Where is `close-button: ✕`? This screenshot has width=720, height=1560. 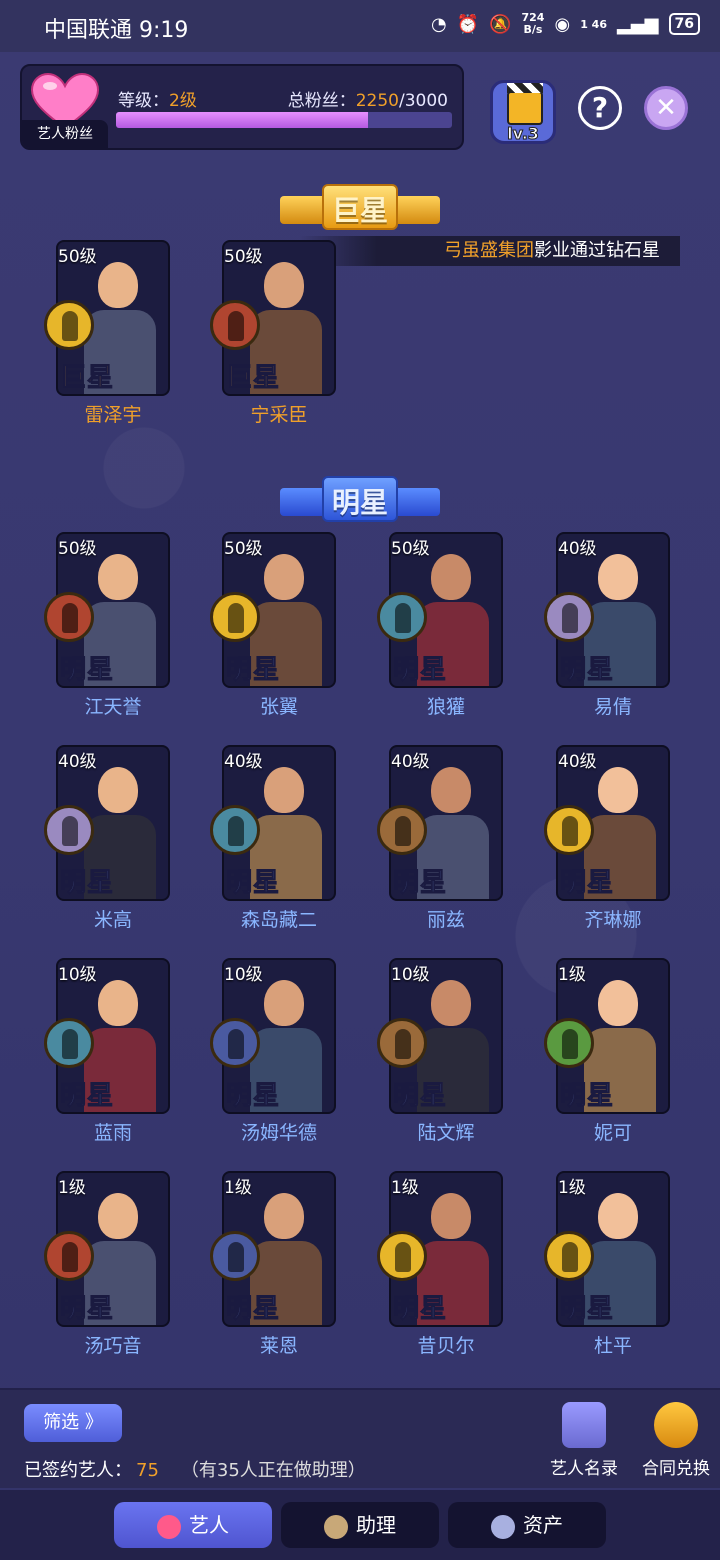 close-button: ✕ is located at coordinates (666, 108).